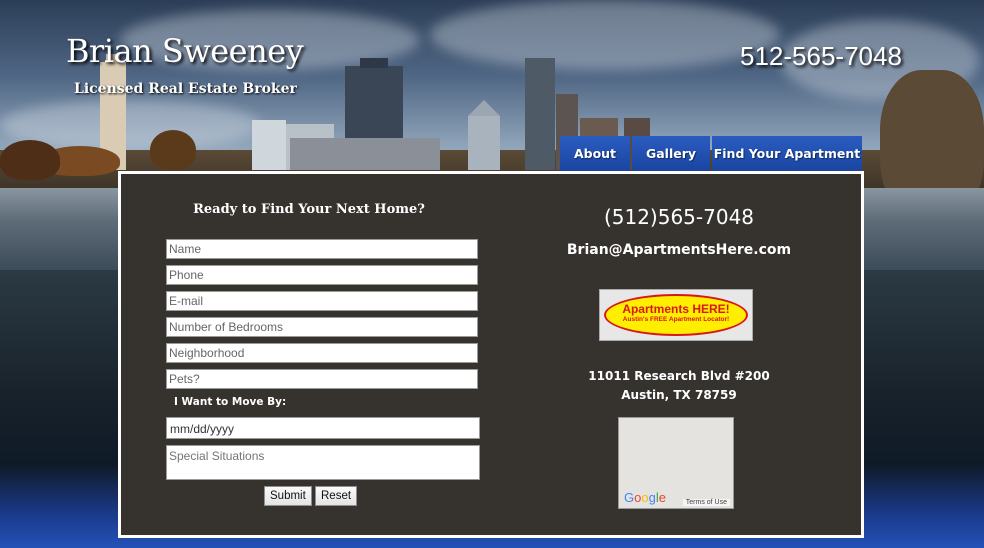 This screenshot has width=984, height=548. Describe the element at coordinates (322, 327) in the screenshot. I see `bedrooms-input` at that location.